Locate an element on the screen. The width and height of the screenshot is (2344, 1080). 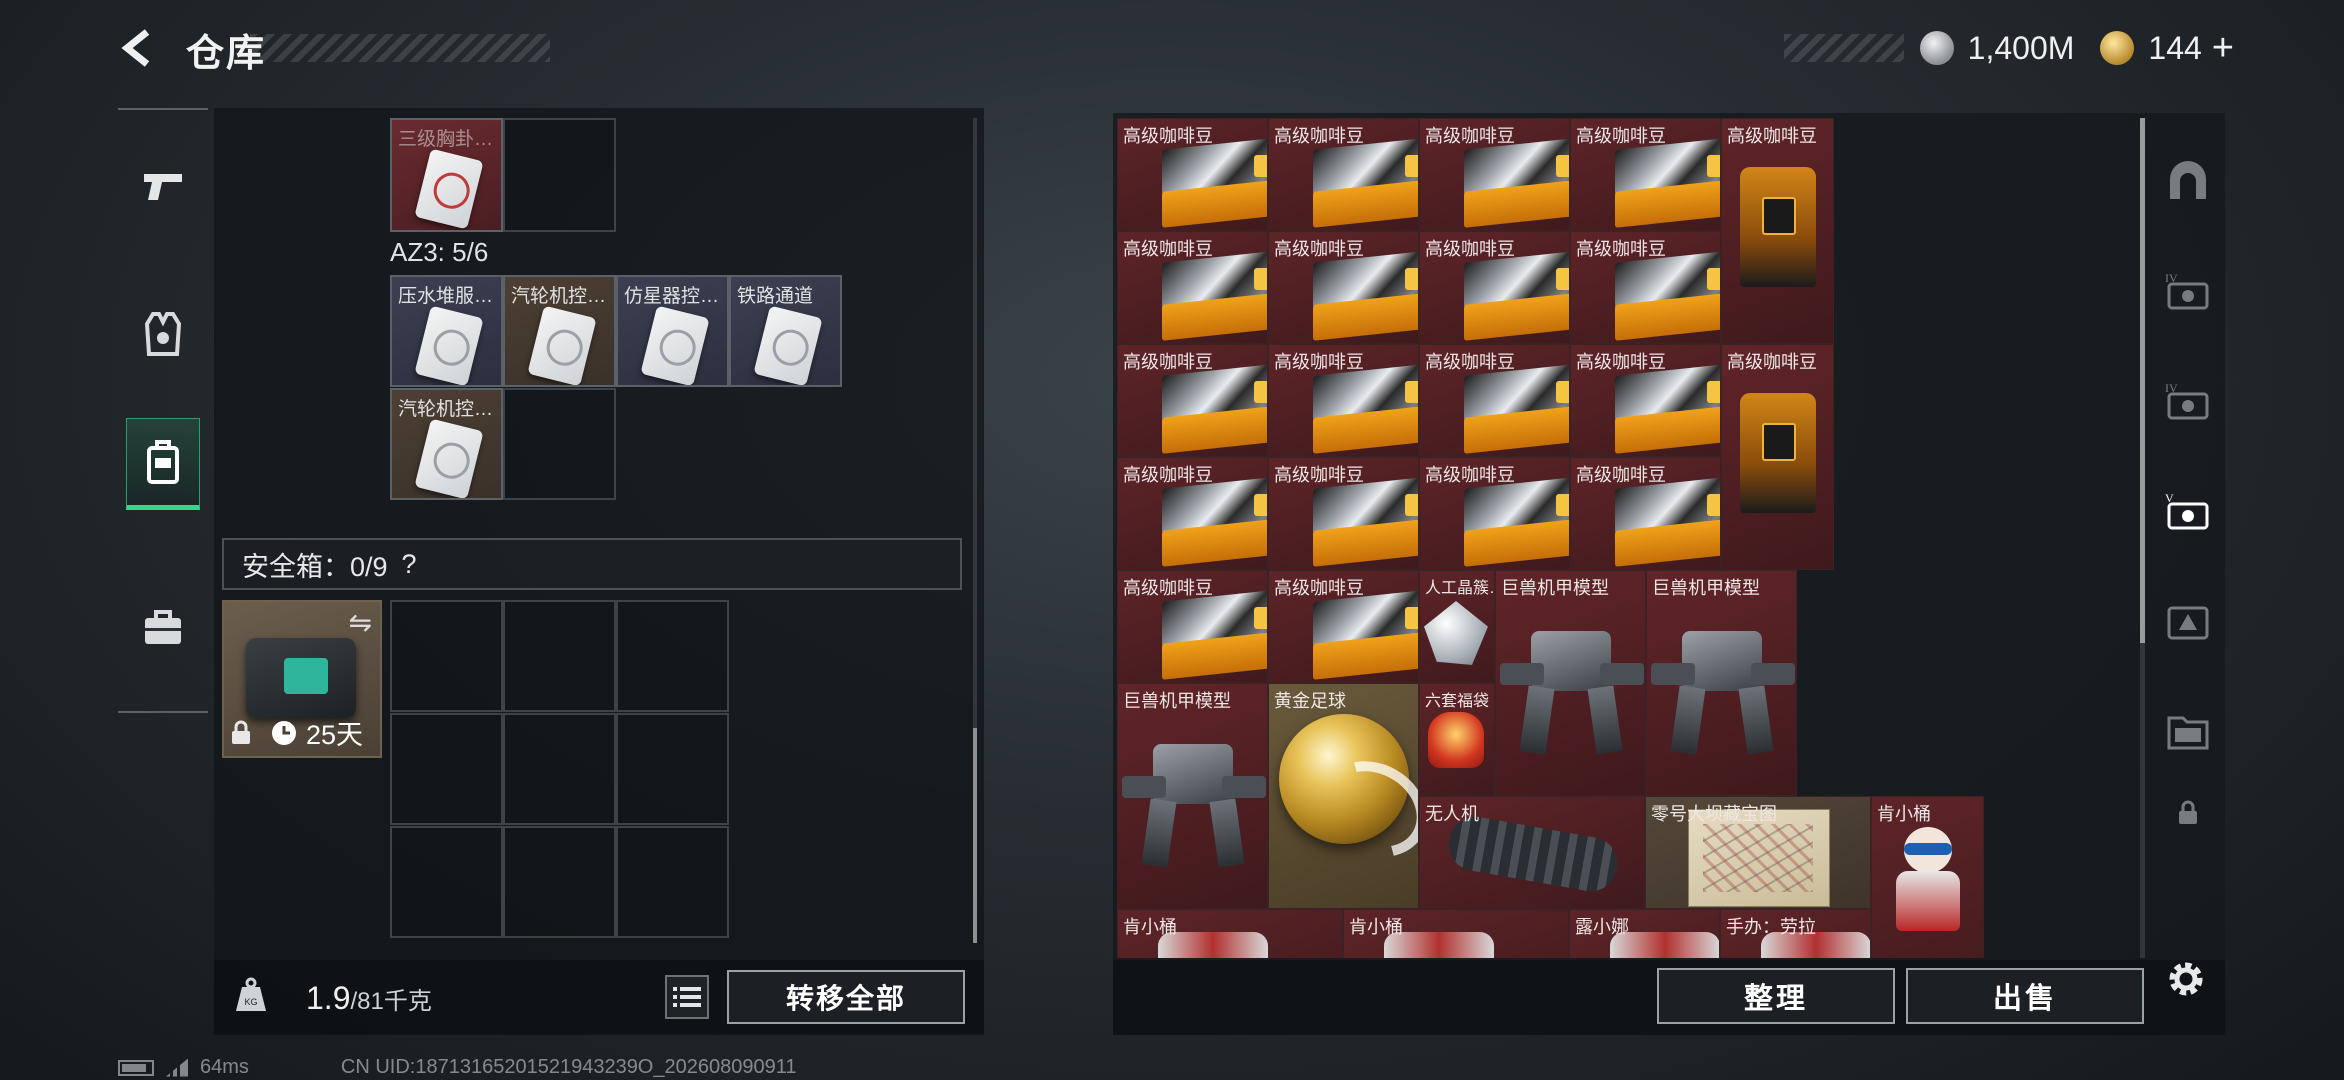
back-button is located at coordinates (139, 48).